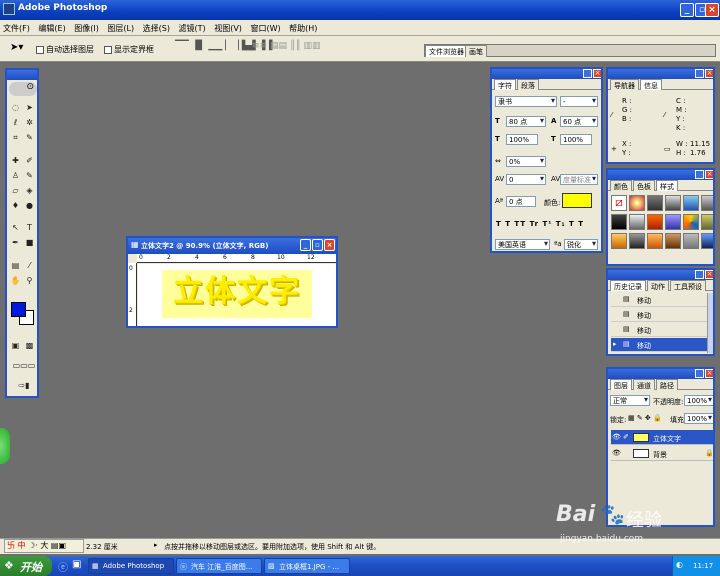  What do you see at coordinates (645, 418) in the screenshot?
I see `lock-icons: ▦ ✎ ✥ 🔒` at bounding box center [645, 418].